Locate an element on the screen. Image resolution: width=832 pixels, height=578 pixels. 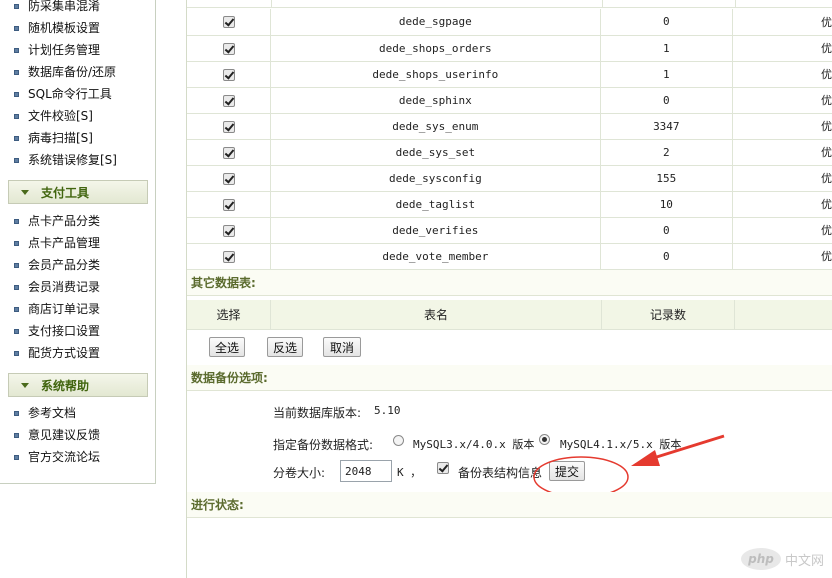
sidebar-item-virus-scan: 病毒扫描[S] is located at coordinates (53, 138).